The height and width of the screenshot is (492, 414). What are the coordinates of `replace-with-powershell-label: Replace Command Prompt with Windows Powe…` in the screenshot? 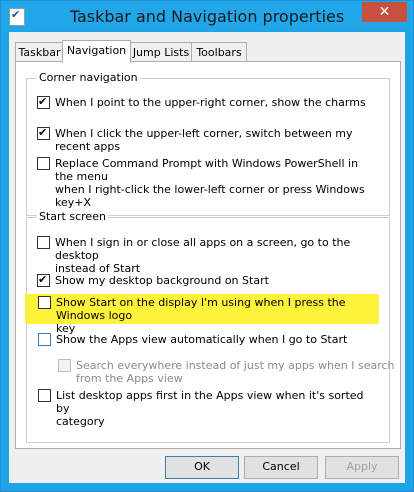 It's located at (215, 183).